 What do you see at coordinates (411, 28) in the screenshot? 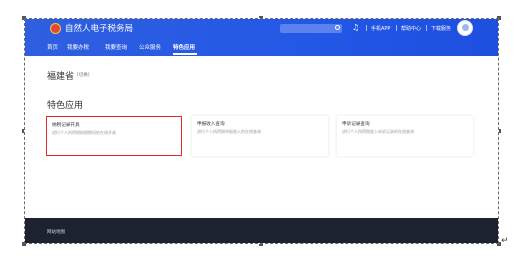
I see `help-center-link: 帮助中心` at bounding box center [411, 28].